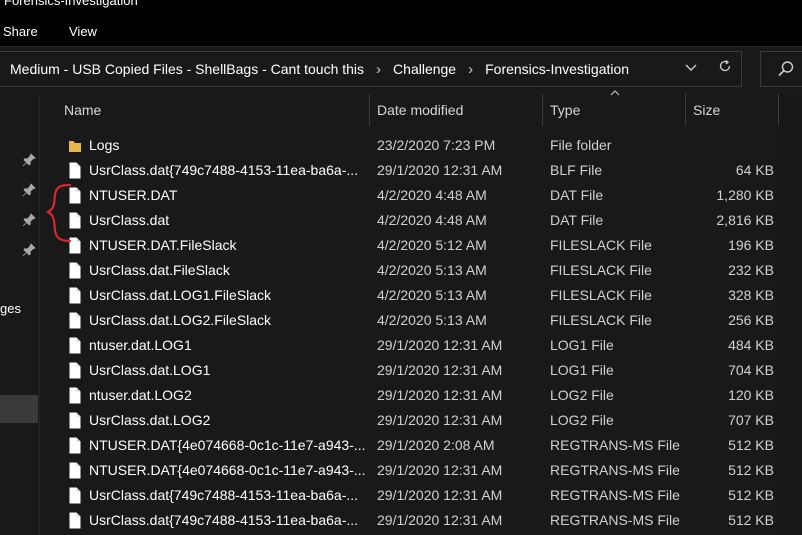  Describe the element at coordinates (163, 245) in the screenshot. I see `file-name: NTUSER.DAT.FileSlack` at that location.